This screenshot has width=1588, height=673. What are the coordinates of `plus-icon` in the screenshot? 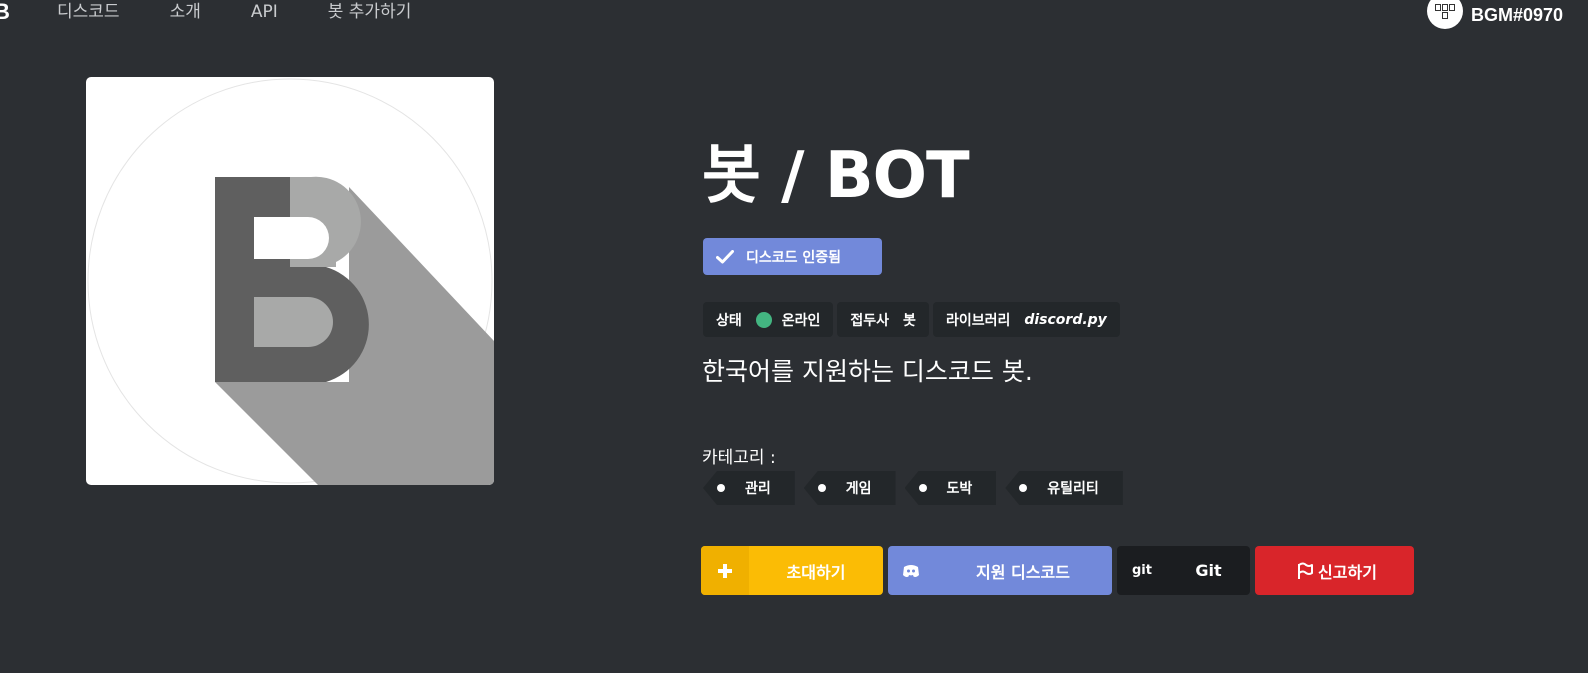 It's located at (725, 570).